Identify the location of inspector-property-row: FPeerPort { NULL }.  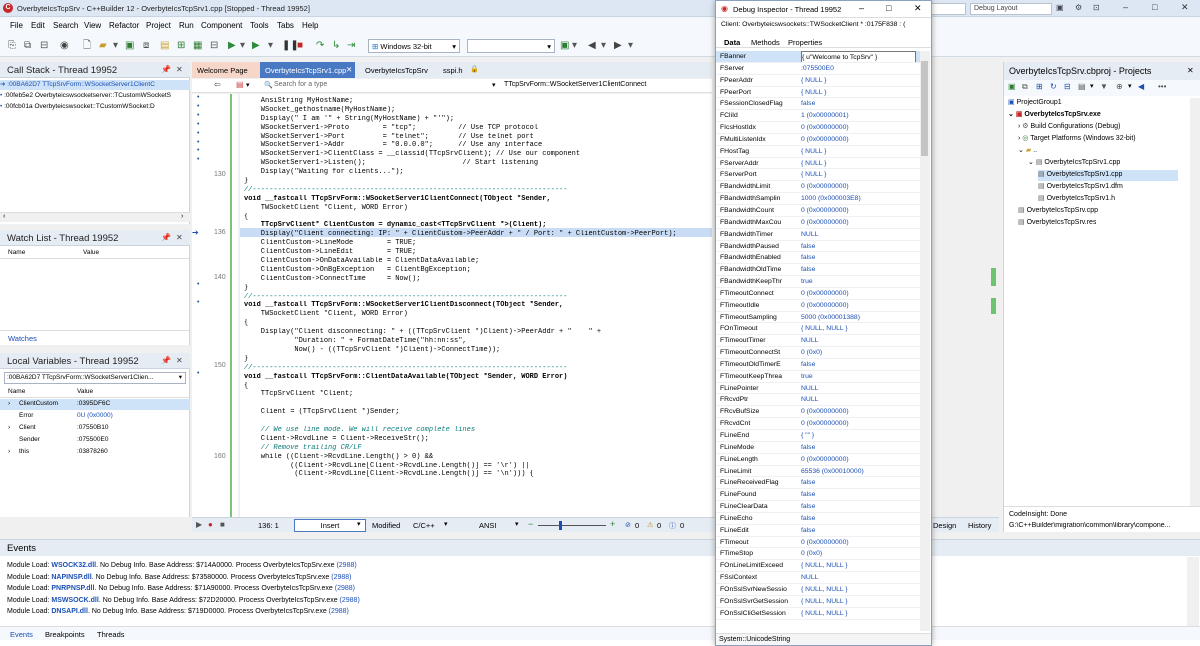
(818, 93).